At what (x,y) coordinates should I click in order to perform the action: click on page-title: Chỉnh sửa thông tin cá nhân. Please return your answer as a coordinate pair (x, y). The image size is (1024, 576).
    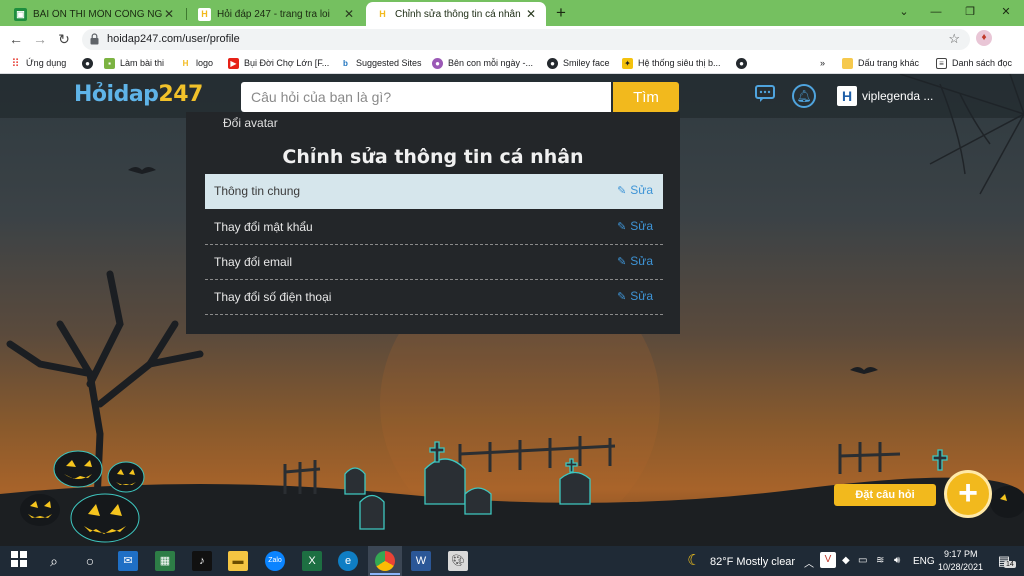
    Looking at the image, I should click on (433, 157).